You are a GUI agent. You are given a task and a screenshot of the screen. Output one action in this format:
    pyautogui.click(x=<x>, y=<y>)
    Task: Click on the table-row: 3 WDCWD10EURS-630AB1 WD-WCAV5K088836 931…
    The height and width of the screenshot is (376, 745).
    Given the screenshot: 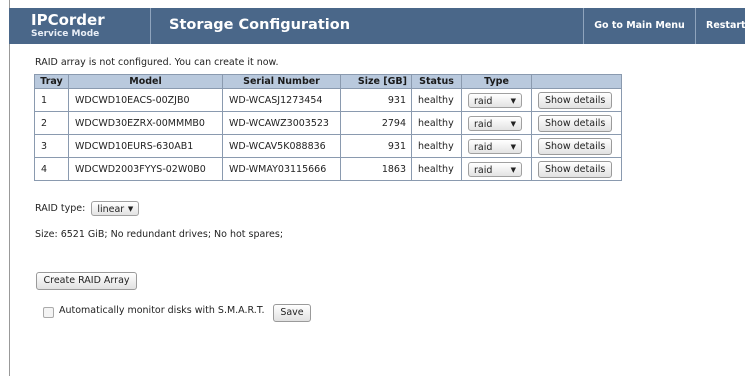 What is the action you would take?
    pyautogui.click(x=328, y=146)
    